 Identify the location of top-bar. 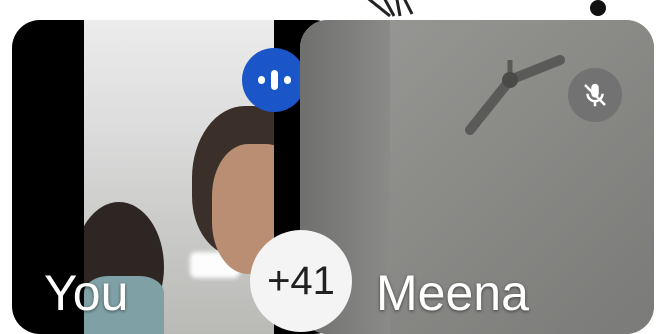
(332, 10).